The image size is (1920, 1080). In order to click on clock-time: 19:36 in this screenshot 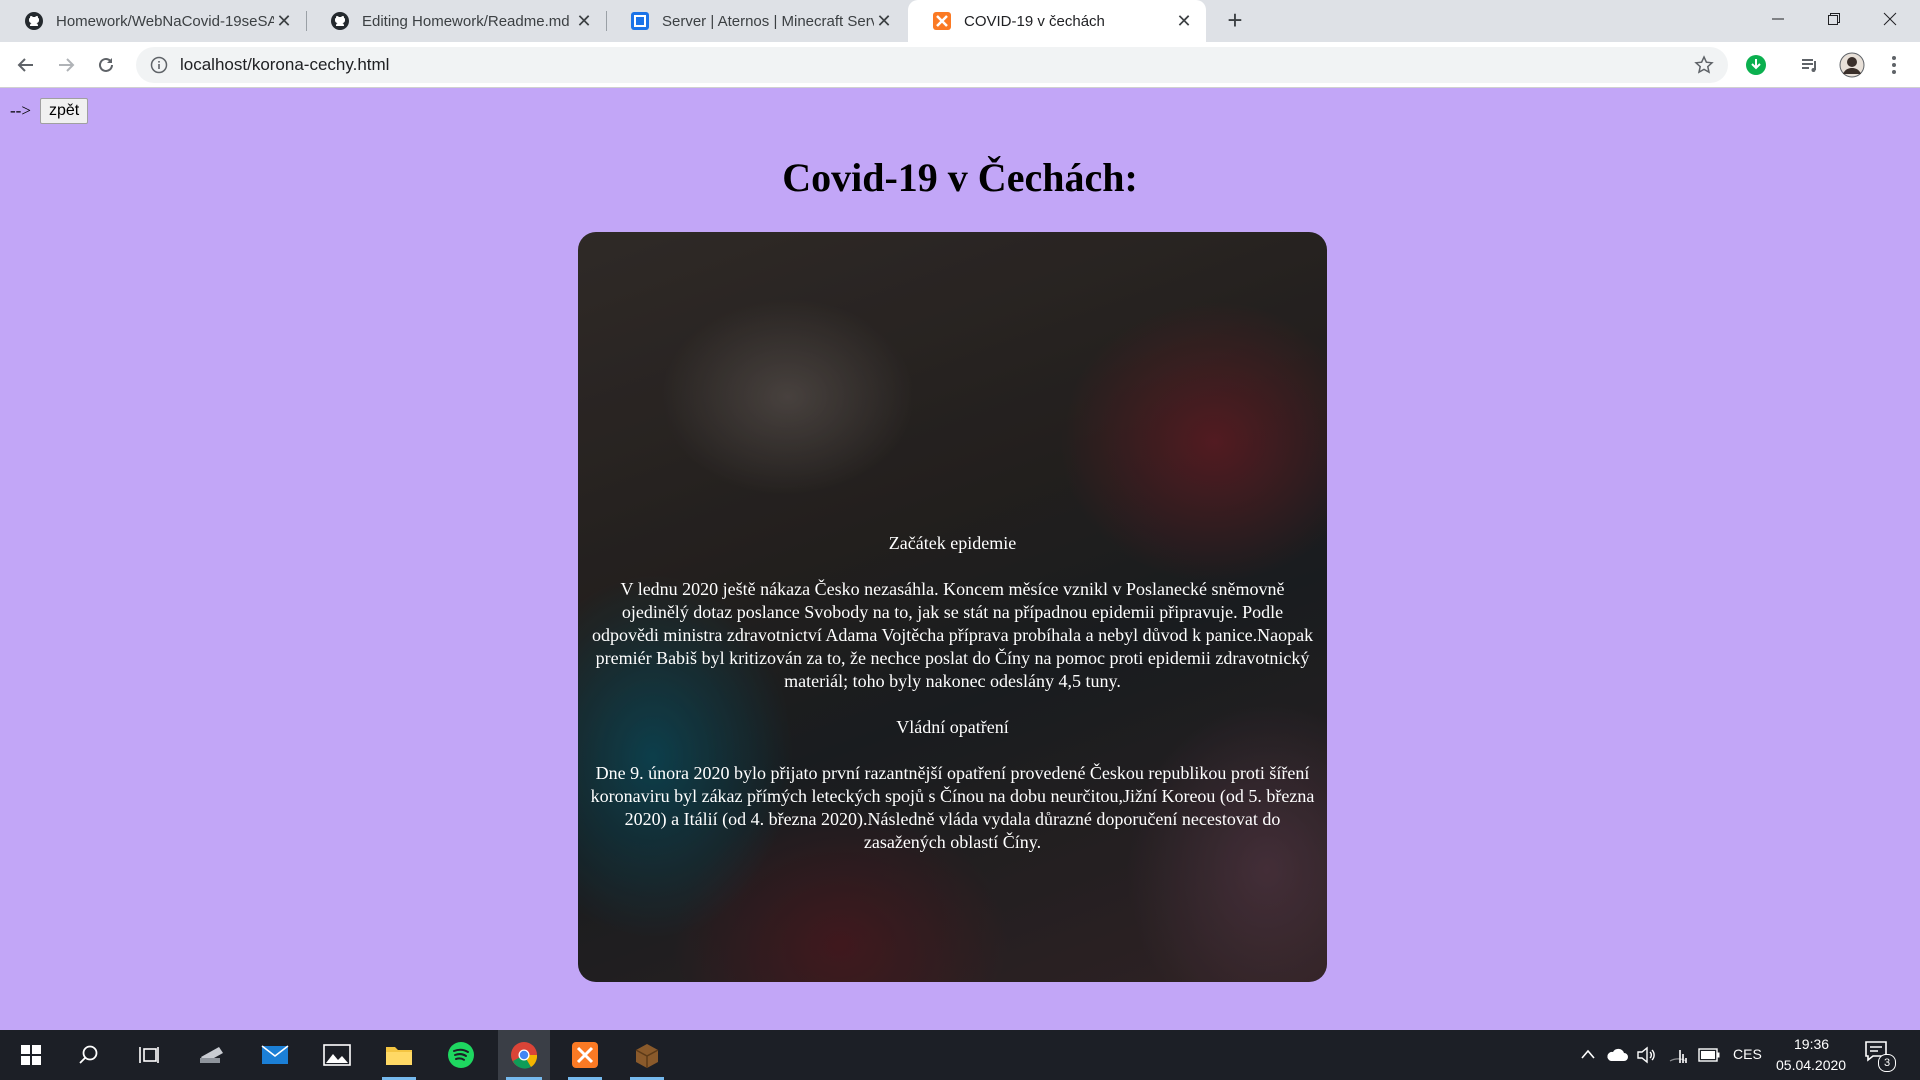, I will do `click(1811, 1044)`.